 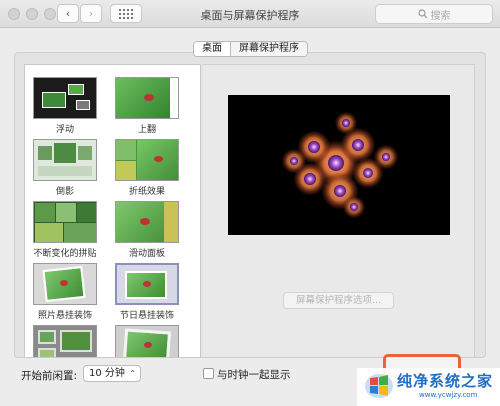 I want to click on screensaver-label: 节日悬挂装饰, so click(x=146, y=316).